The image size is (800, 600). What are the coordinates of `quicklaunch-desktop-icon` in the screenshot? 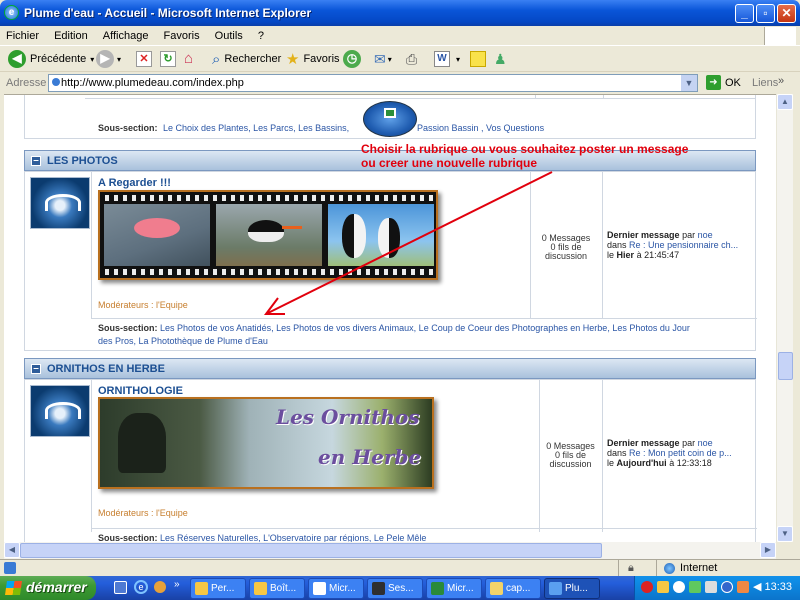 It's located at (120, 587).